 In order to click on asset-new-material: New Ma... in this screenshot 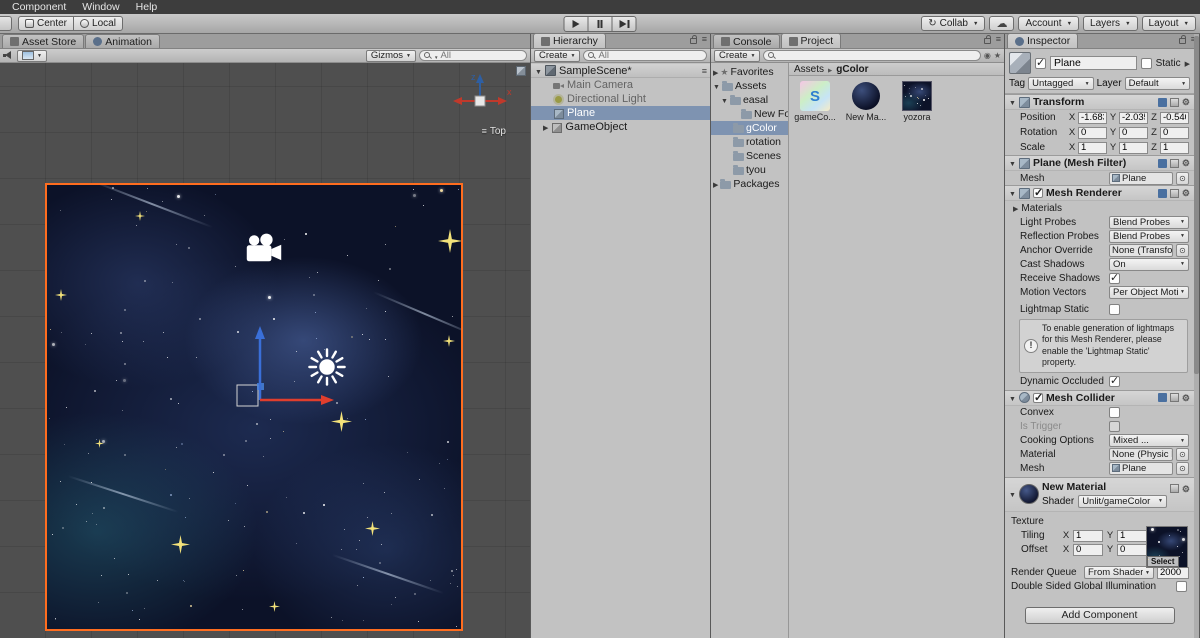, I will do `click(866, 101)`.